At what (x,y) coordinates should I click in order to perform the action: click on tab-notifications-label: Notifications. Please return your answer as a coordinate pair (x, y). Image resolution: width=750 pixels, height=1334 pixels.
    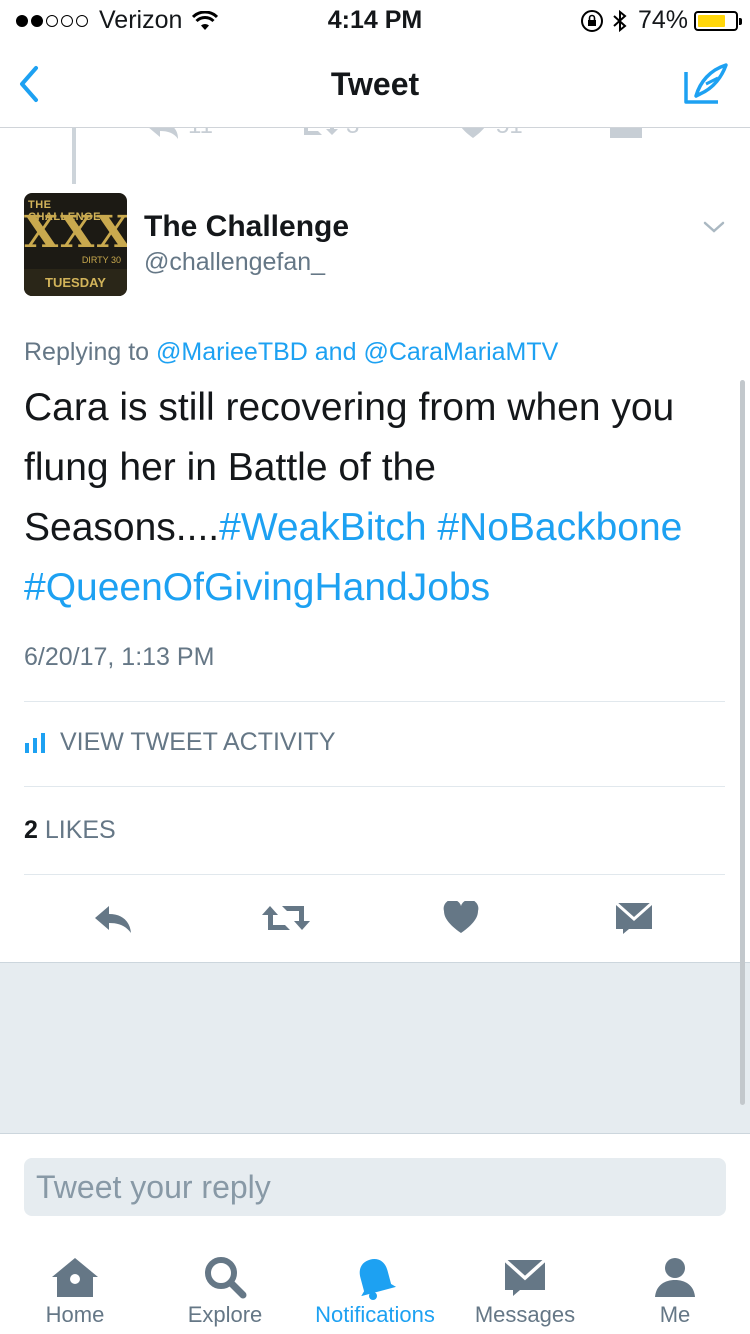
    Looking at the image, I should click on (375, 1314).